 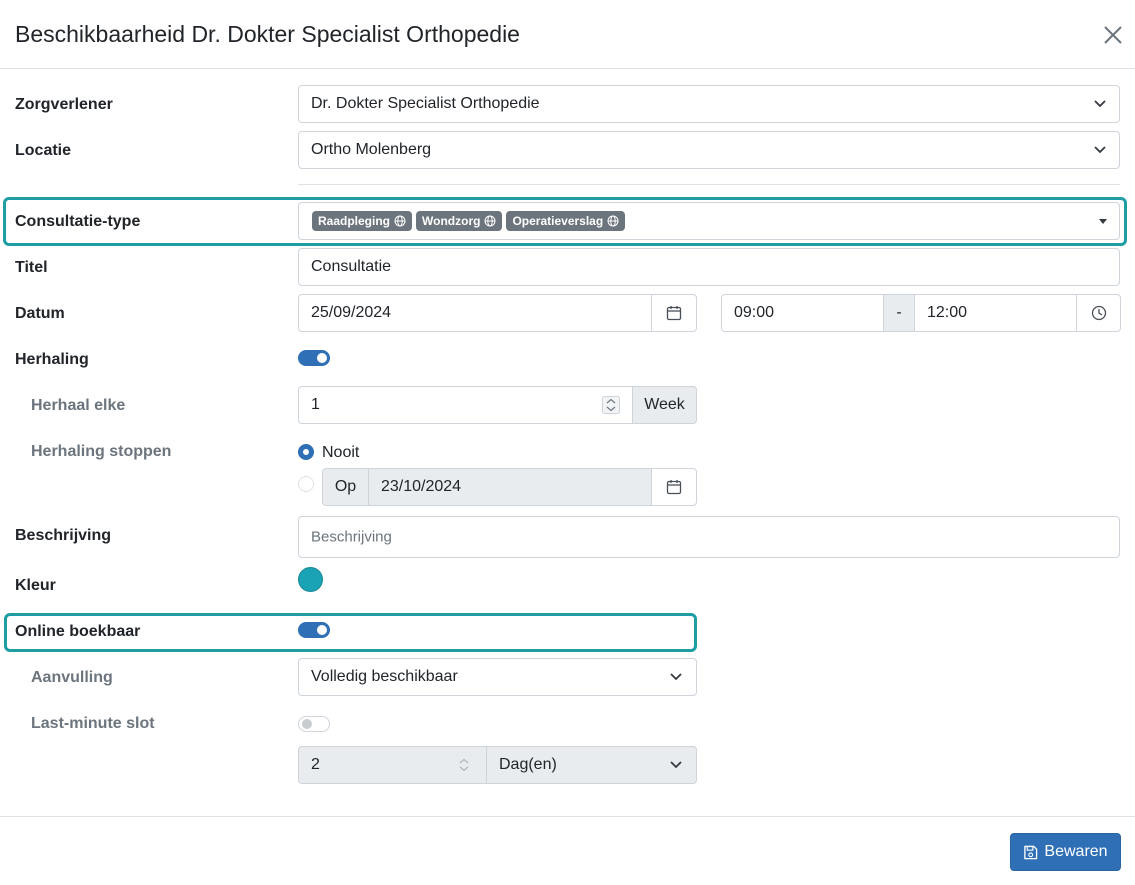 What do you see at coordinates (567, 816) in the screenshot?
I see `footer-divider` at bounding box center [567, 816].